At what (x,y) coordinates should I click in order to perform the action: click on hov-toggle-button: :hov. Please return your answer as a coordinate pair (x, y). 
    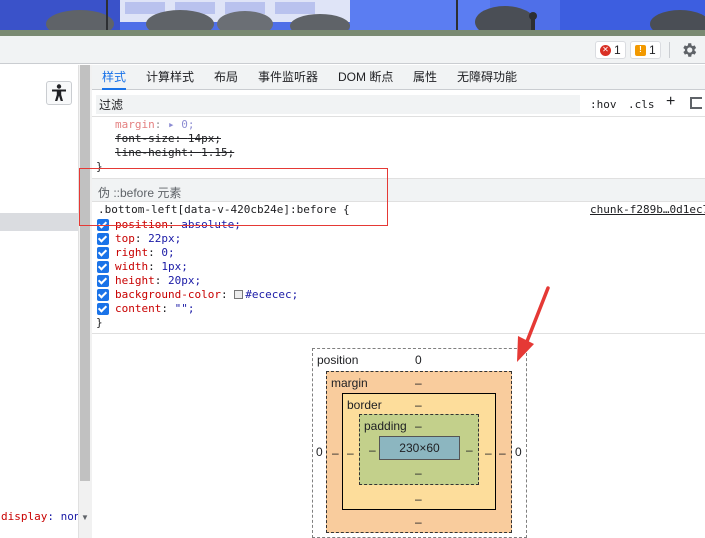
    Looking at the image, I should click on (603, 104).